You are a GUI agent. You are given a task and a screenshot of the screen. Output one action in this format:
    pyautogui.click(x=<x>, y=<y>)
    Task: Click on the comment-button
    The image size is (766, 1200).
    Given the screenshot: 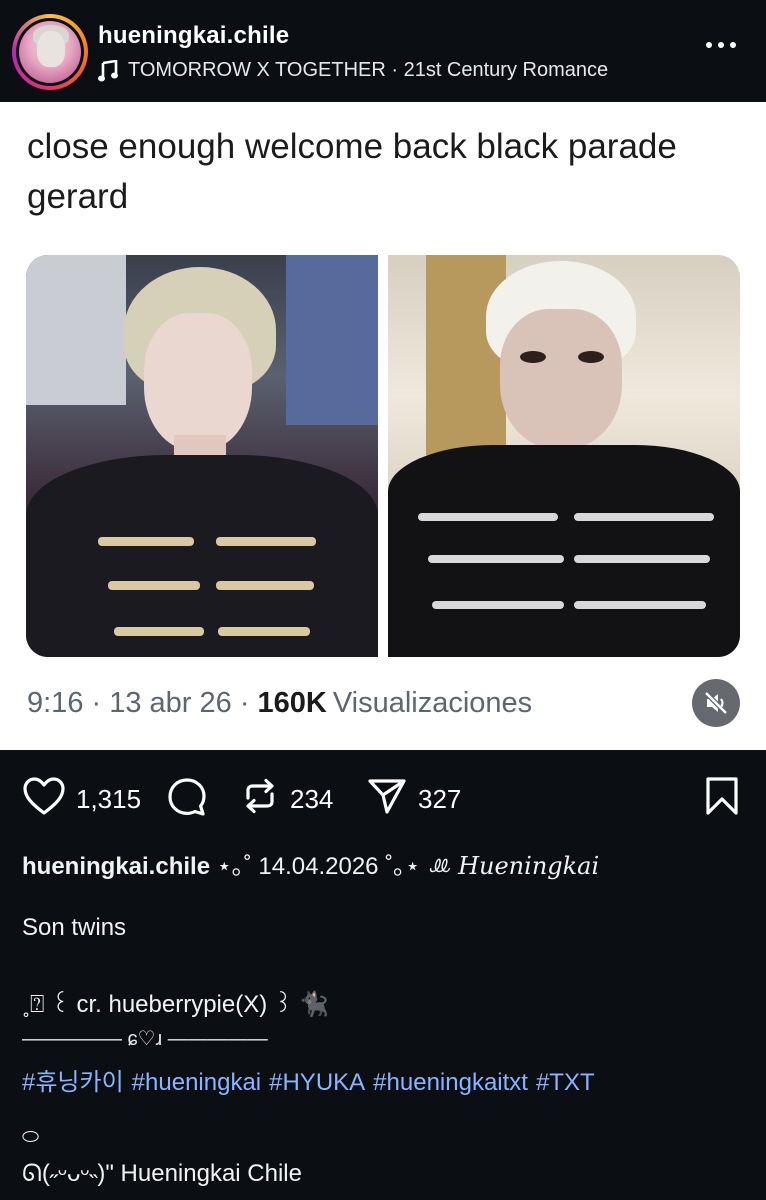 What is the action you would take?
    pyautogui.click(x=187, y=800)
    